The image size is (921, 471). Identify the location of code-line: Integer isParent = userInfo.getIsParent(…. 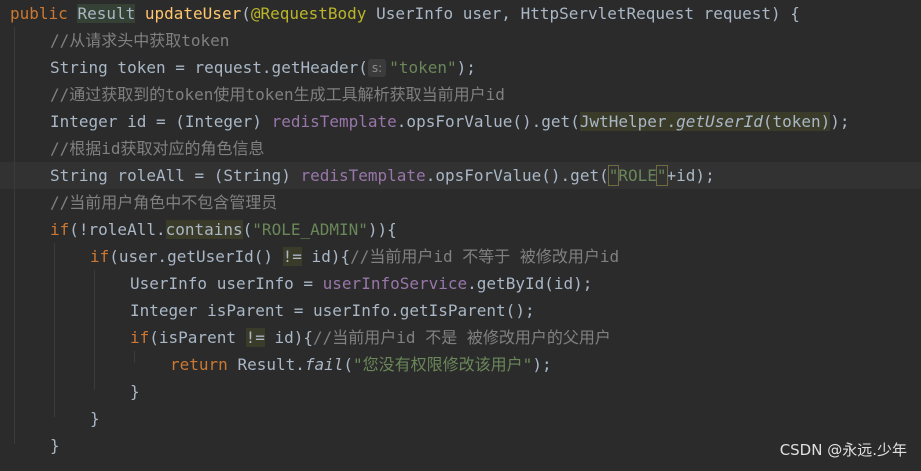
(460, 310).